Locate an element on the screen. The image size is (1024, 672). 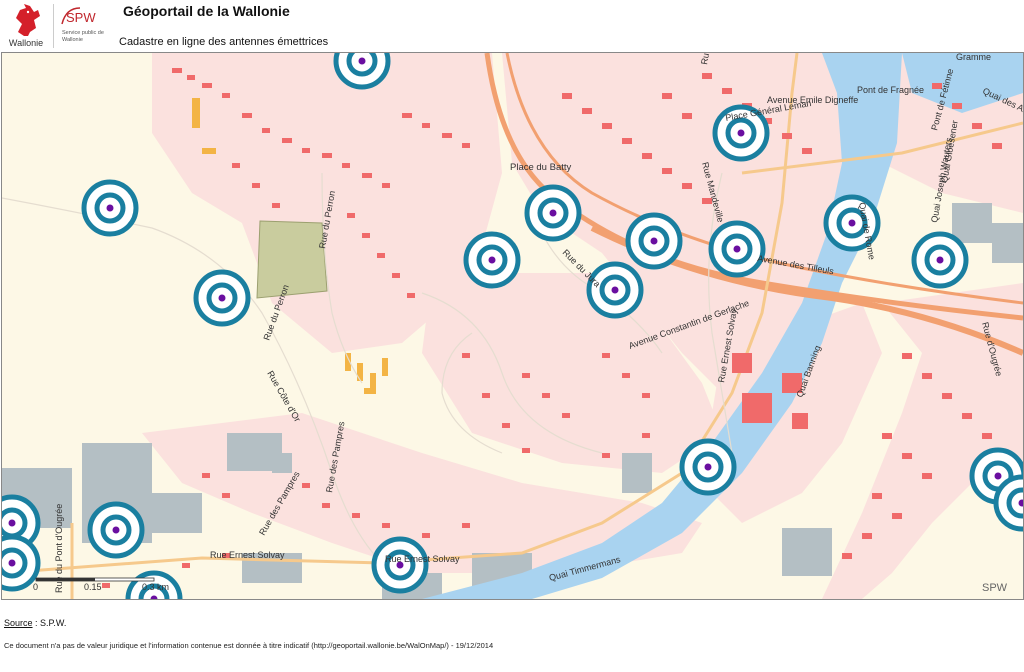
scale-tick-label: 0 is located at coordinates (35, 587).